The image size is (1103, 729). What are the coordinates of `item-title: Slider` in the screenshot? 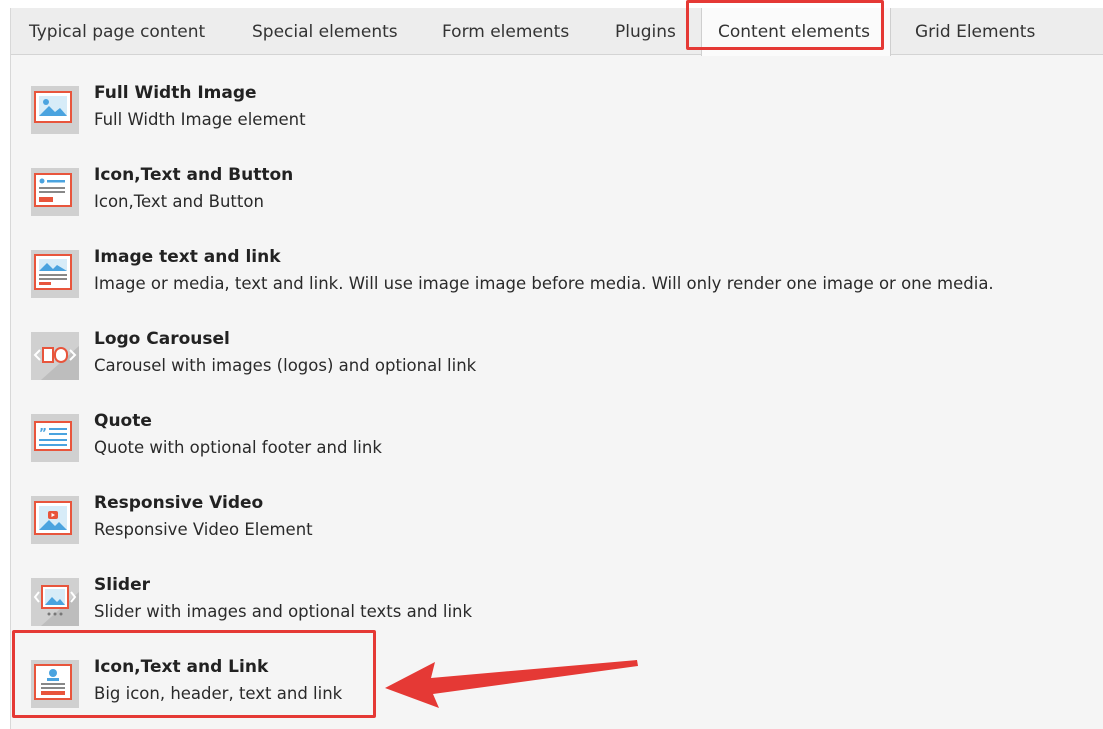 It's located at (122, 585).